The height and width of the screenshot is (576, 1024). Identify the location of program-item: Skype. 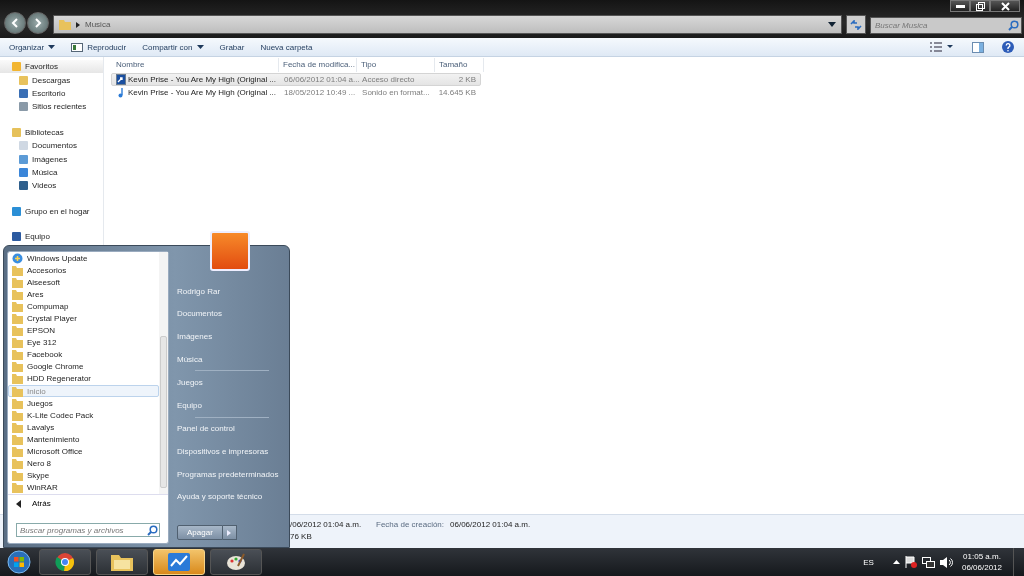
(83, 475).